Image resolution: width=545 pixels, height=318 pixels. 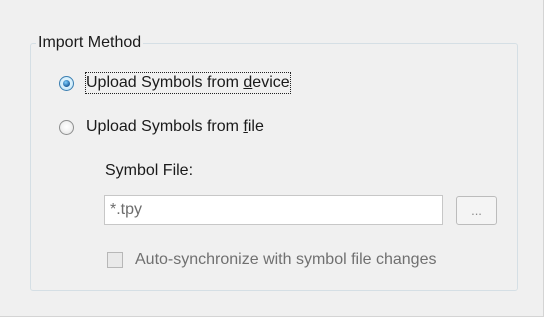 What do you see at coordinates (66, 83) in the screenshot?
I see `upload-from-device-radio` at bounding box center [66, 83].